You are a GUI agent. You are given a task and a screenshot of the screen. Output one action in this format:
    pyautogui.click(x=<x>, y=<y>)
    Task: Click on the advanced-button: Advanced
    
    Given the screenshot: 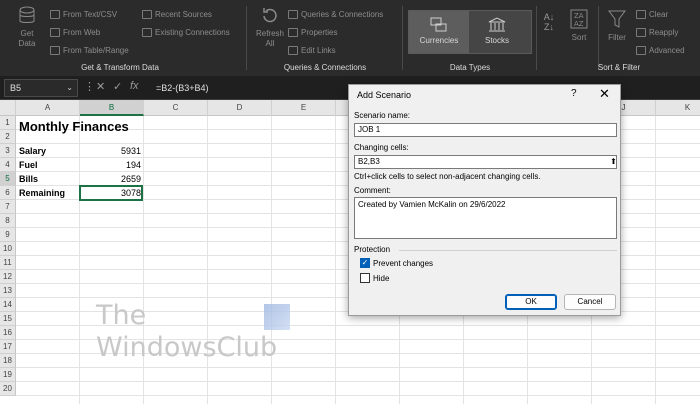 What is the action you would take?
    pyautogui.click(x=660, y=51)
    